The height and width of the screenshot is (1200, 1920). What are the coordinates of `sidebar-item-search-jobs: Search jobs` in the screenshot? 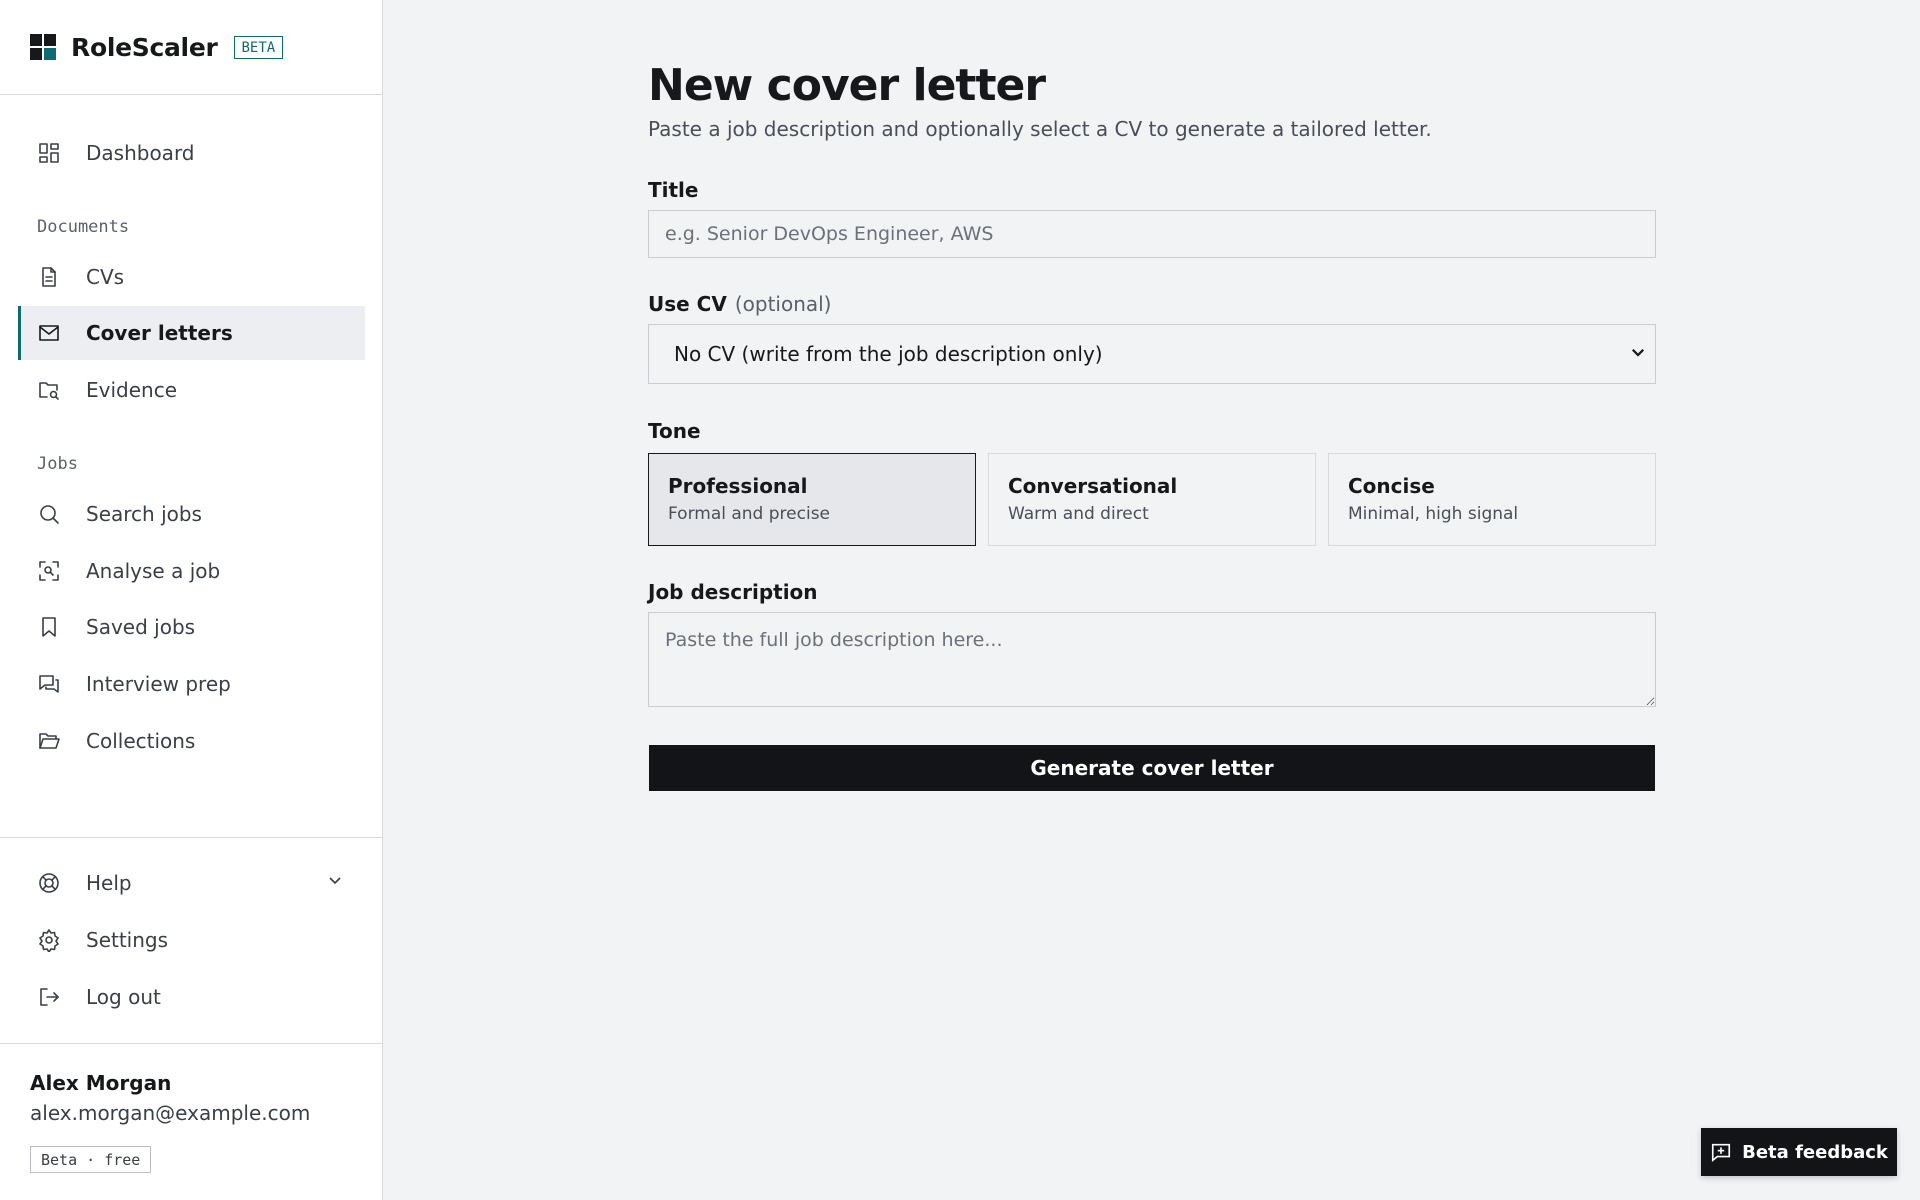 It's located at (191, 514).